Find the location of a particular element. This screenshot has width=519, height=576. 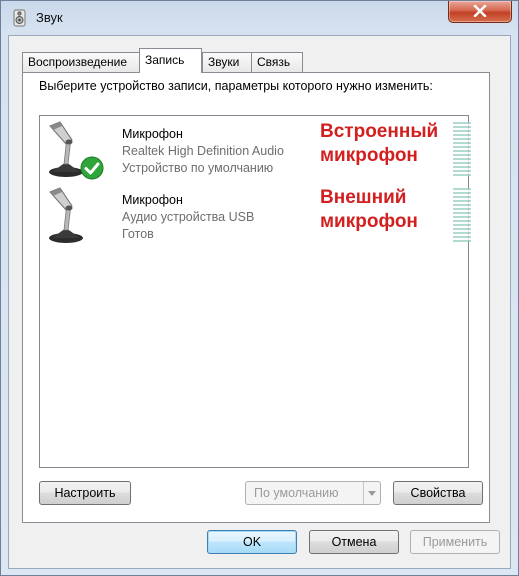

window-title: Звук is located at coordinates (49, 17).